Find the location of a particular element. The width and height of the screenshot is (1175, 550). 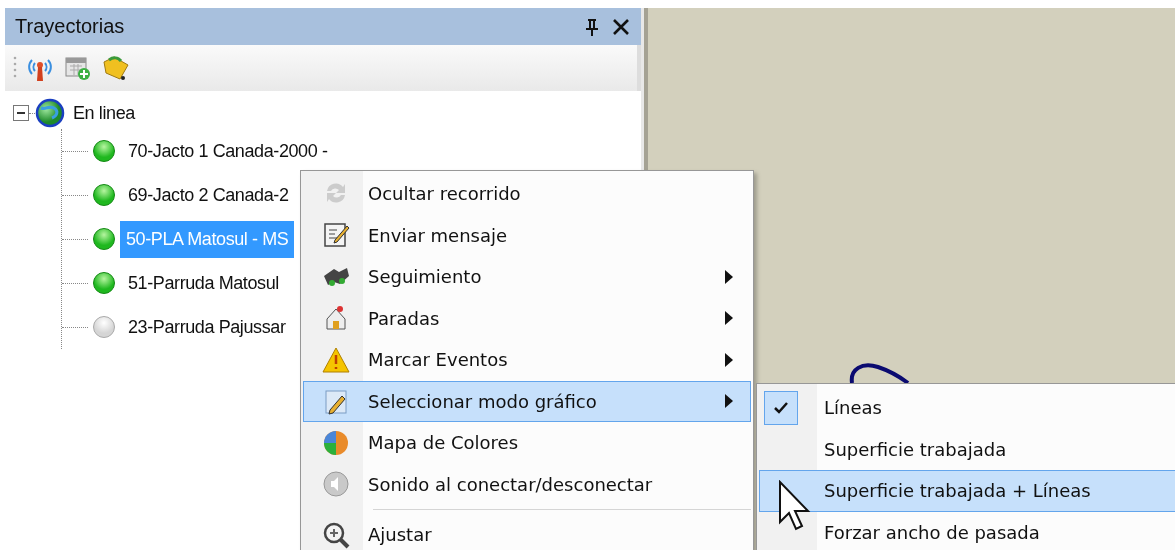

tree-node-label: En linea is located at coordinates (104, 113).